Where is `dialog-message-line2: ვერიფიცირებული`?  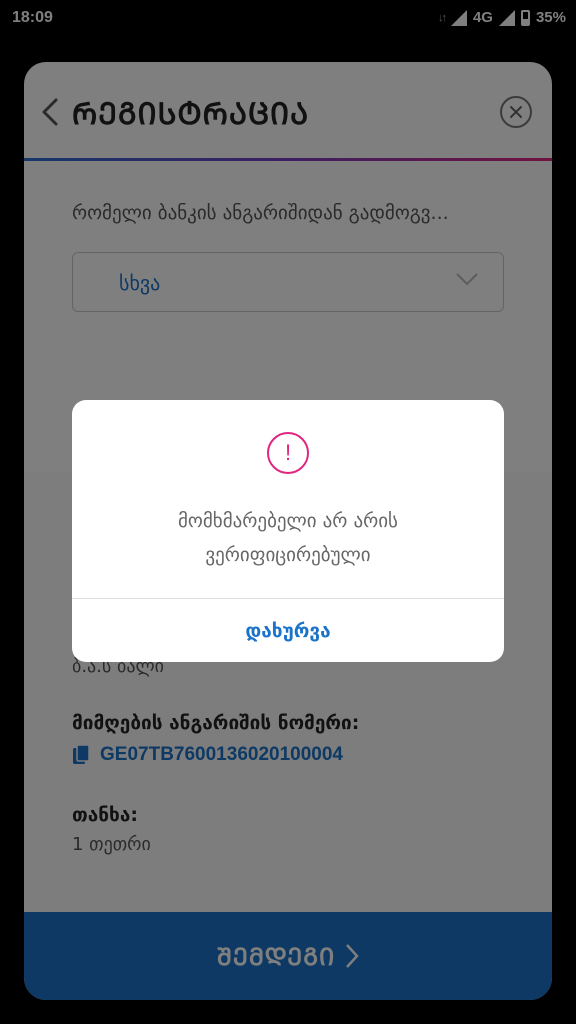
dialog-message-line2: ვერიფიცირებული is located at coordinates (288, 555).